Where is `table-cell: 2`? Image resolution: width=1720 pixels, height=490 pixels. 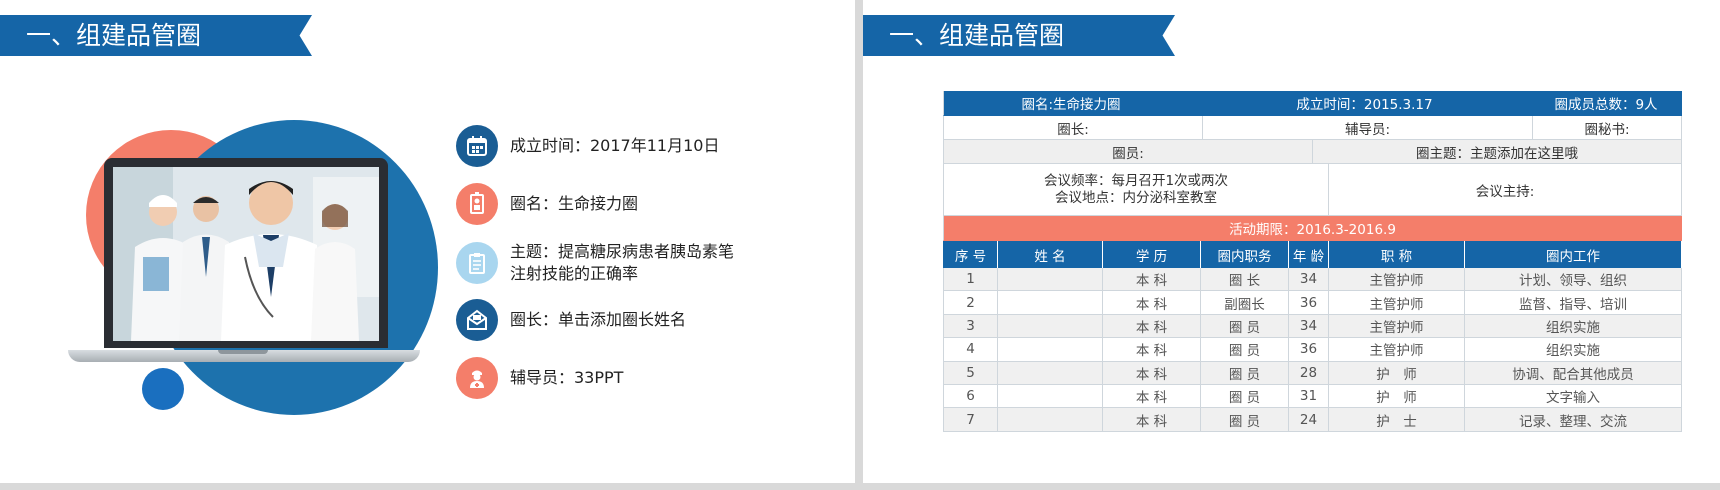 table-cell: 2 is located at coordinates (970, 303).